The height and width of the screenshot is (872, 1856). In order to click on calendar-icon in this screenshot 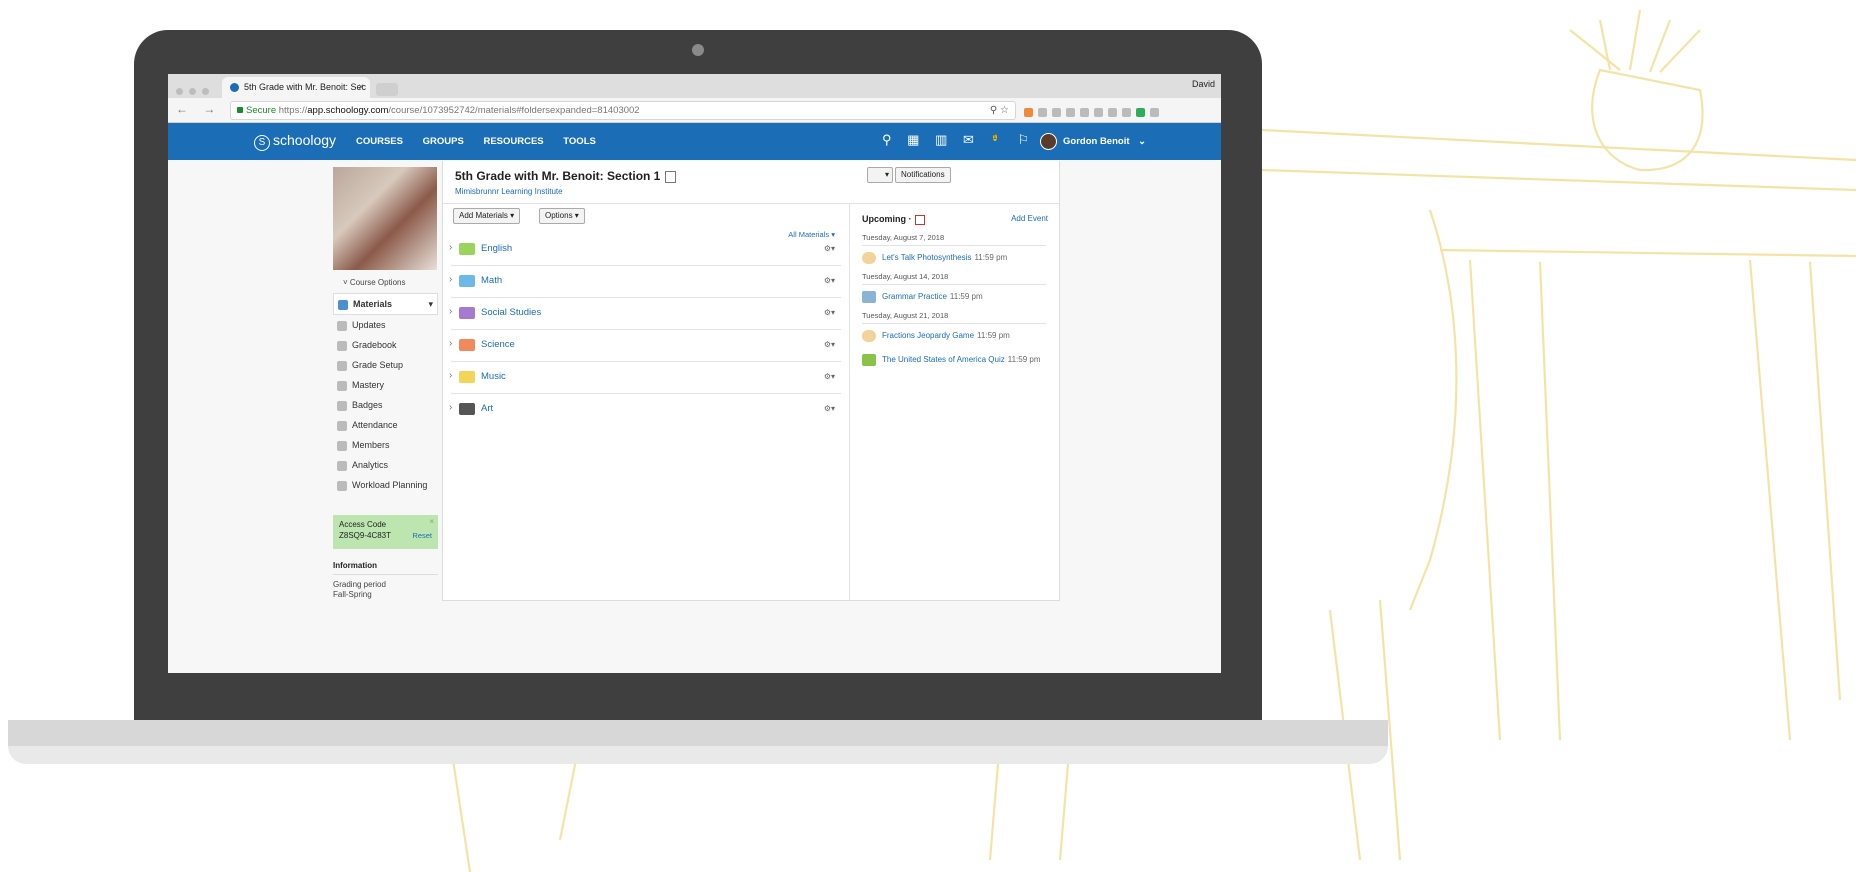, I will do `click(919, 219)`.